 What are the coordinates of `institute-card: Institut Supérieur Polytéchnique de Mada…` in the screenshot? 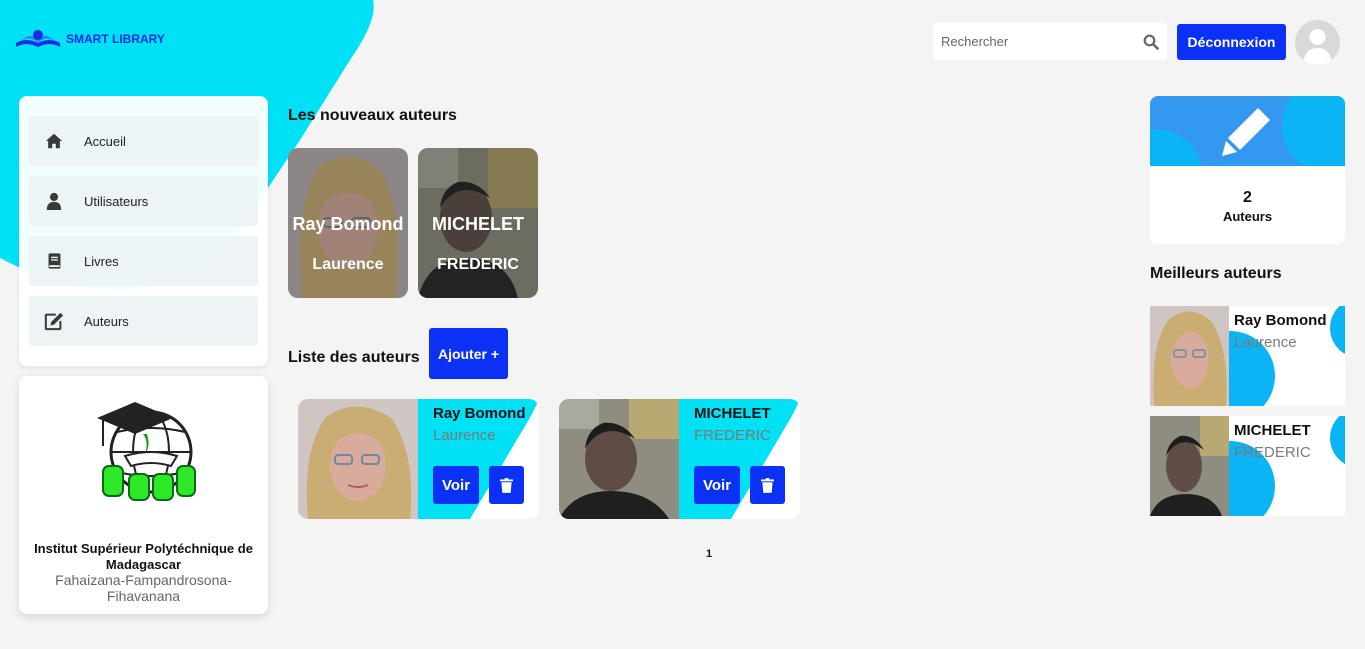 It's located at (143, 495).